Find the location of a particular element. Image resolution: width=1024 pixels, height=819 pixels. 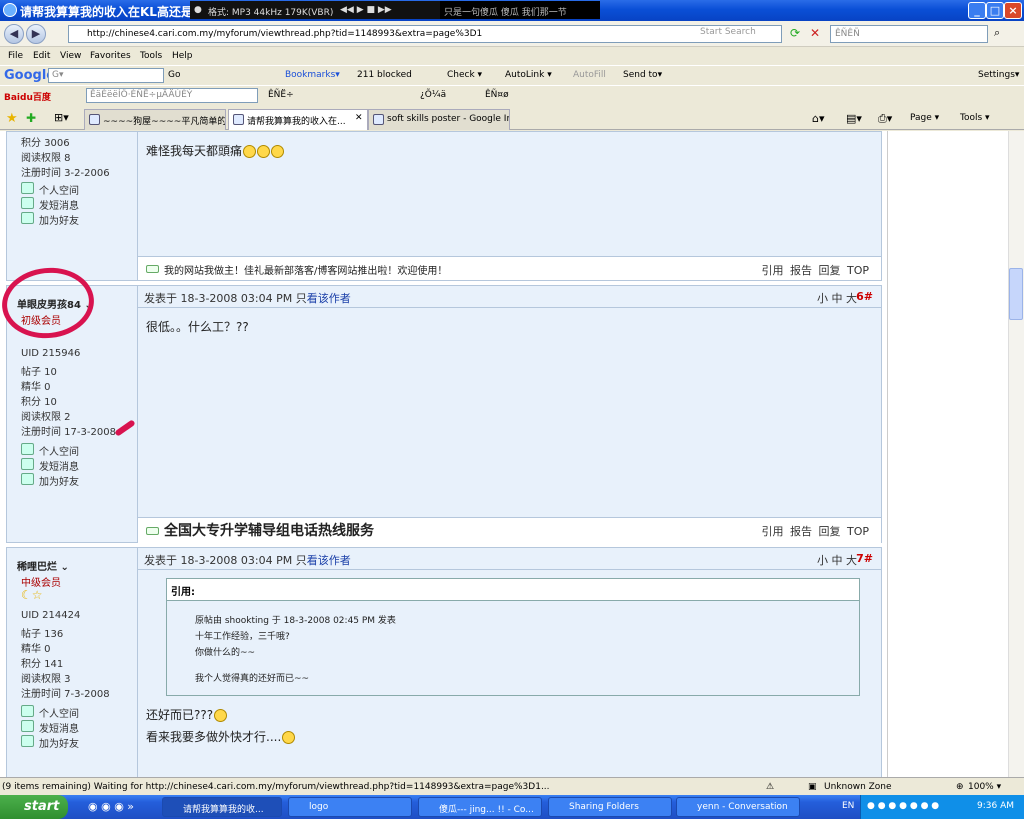

tools-menu: Tools ▾ is located at coordinates (975, 118).